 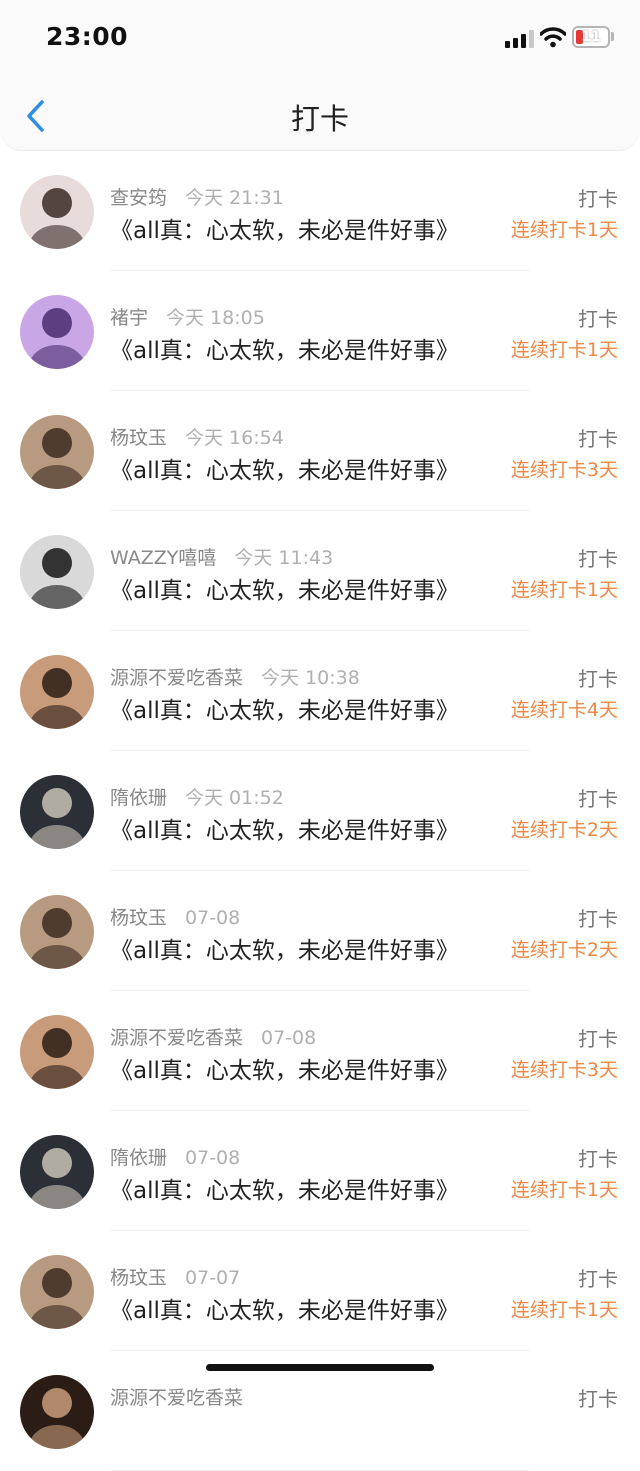 I want to click on author-line: 源源不爱吃香菜 今天 10:38, so click(x=235, y=676).